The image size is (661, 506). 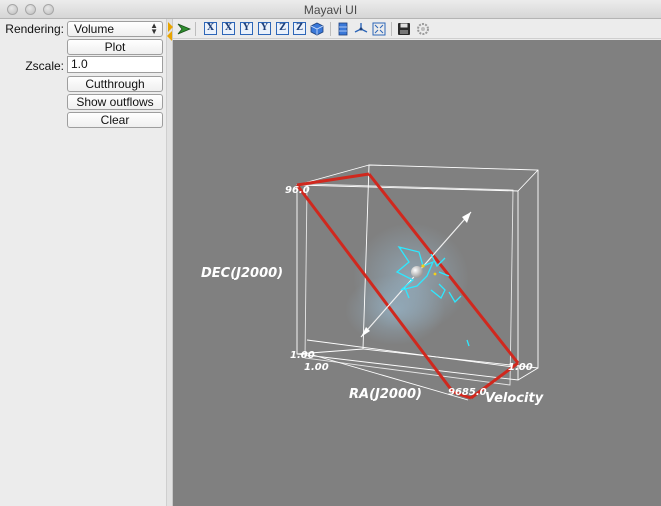 I want to click on ra-tick-end: 9685.0, so click(x=467, y=392).